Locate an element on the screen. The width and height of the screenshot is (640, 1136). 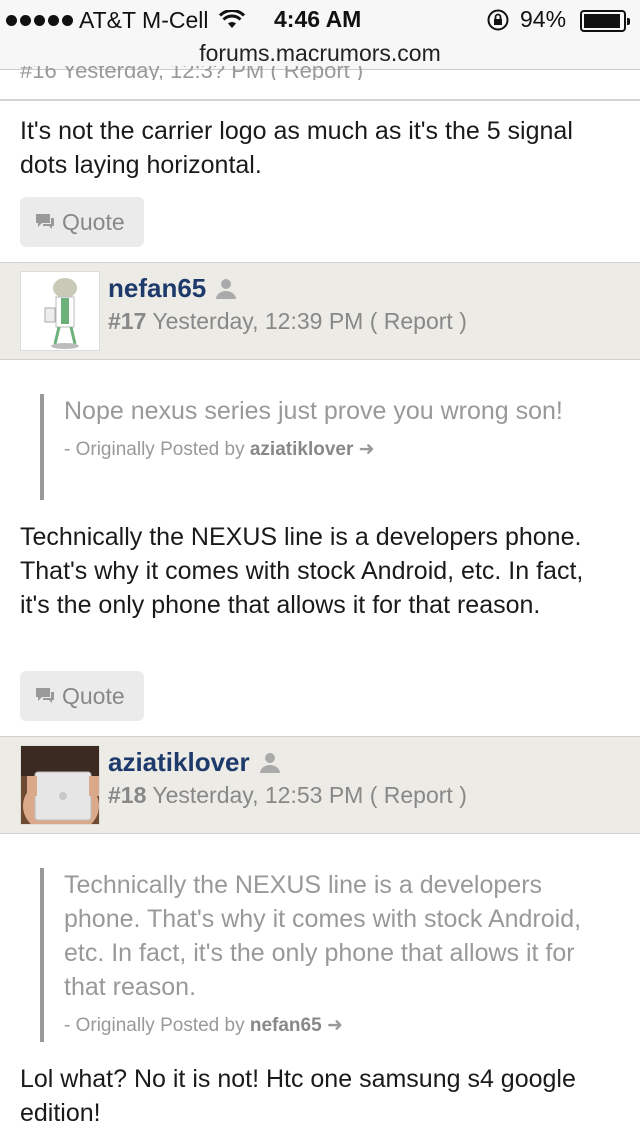
cutoff-post-header: #16 Yesterday, 12:3? PM ( Report ) is located at coordinates (192, 73).